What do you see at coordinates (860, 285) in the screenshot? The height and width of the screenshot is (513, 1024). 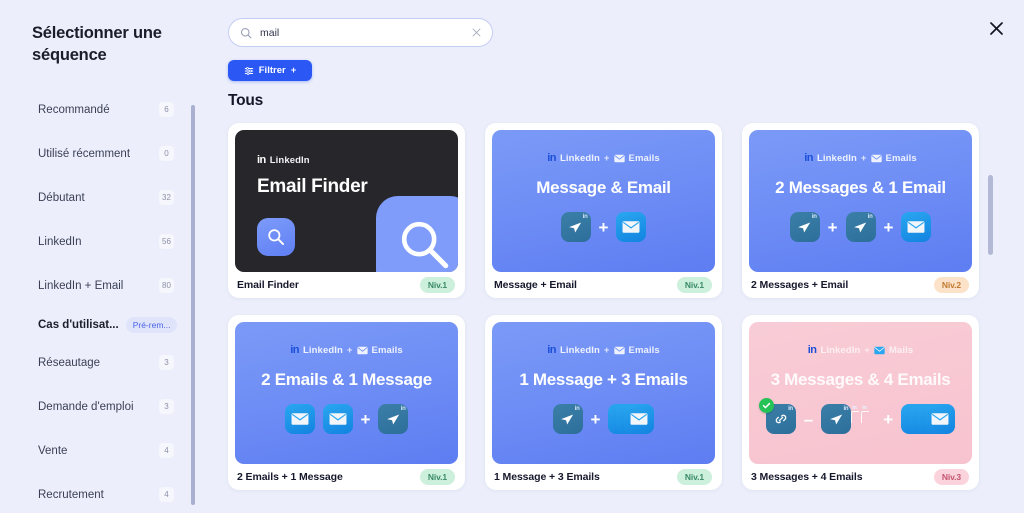 I see `card-footer: 2 Messages + Email Niv.2` at bounding box center [860, 285].